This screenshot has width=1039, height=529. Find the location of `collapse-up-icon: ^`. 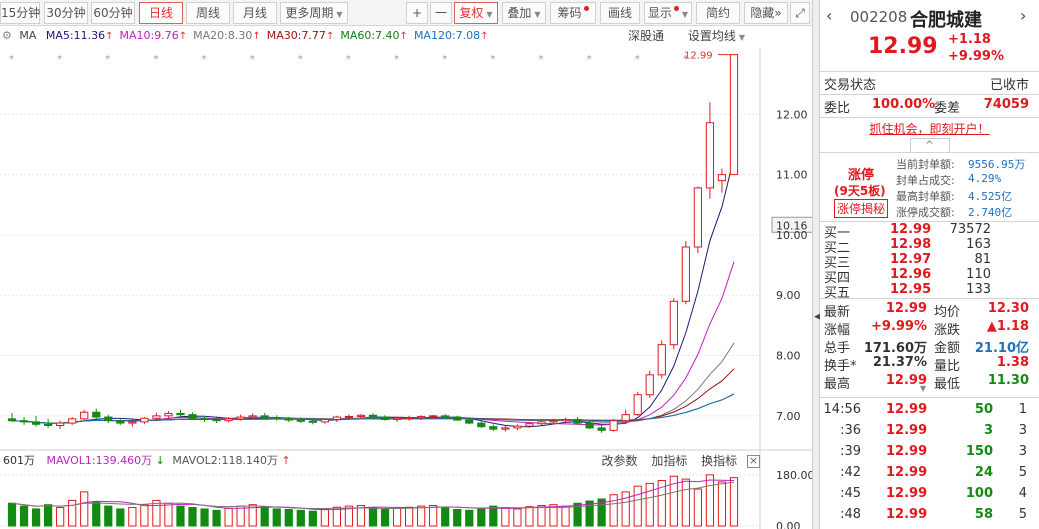

collapse-up-icon: ^ is located at coordinates (929, 145).